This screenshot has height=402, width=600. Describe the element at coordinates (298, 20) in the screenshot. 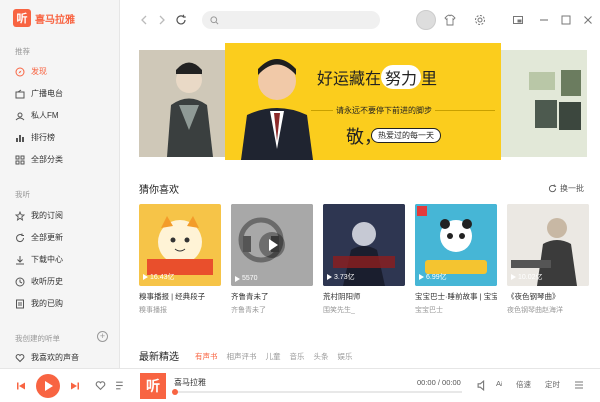

I see `search-input` at that location.